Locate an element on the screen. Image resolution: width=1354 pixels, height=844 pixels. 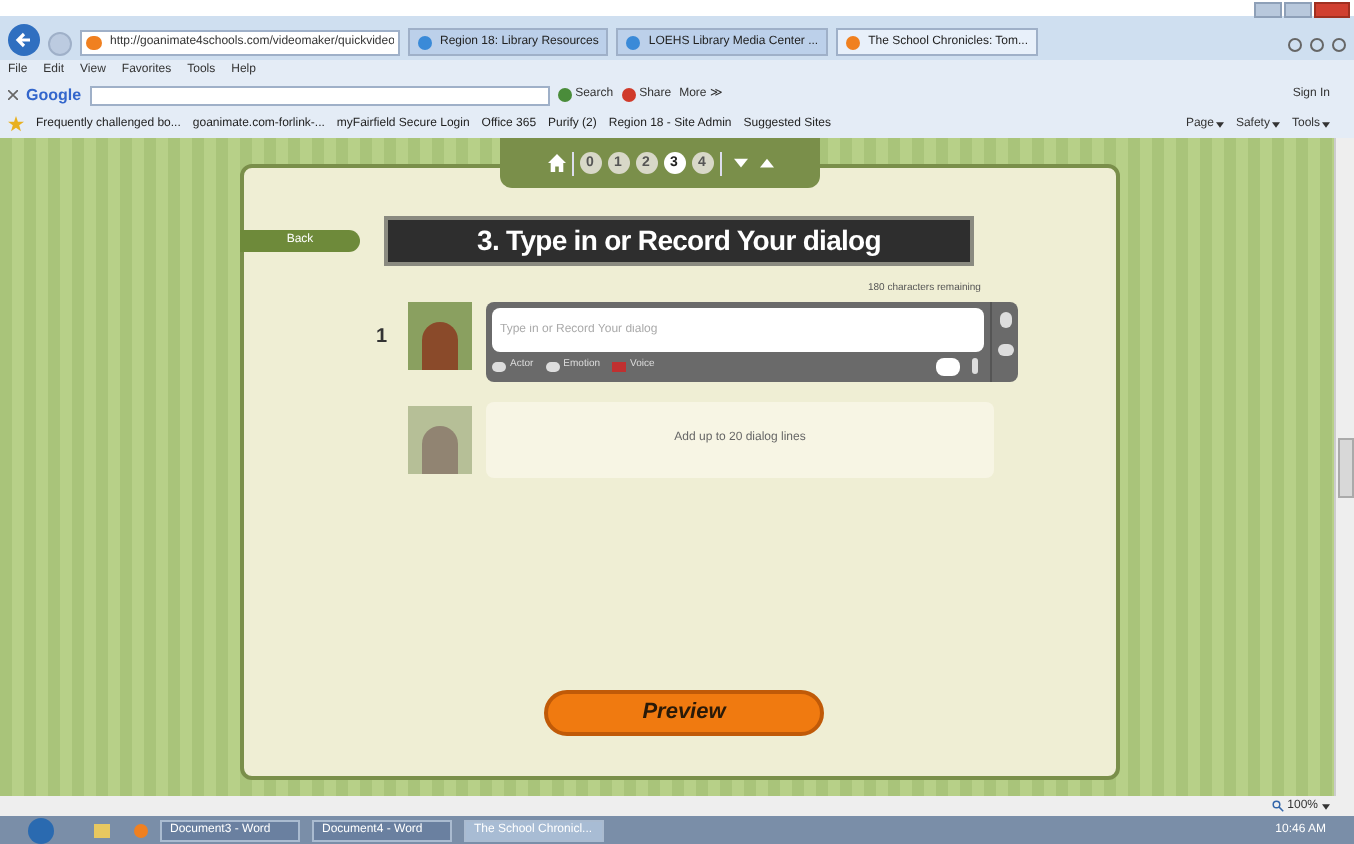
down-arrow-icon is located at coordinates (740, 163).